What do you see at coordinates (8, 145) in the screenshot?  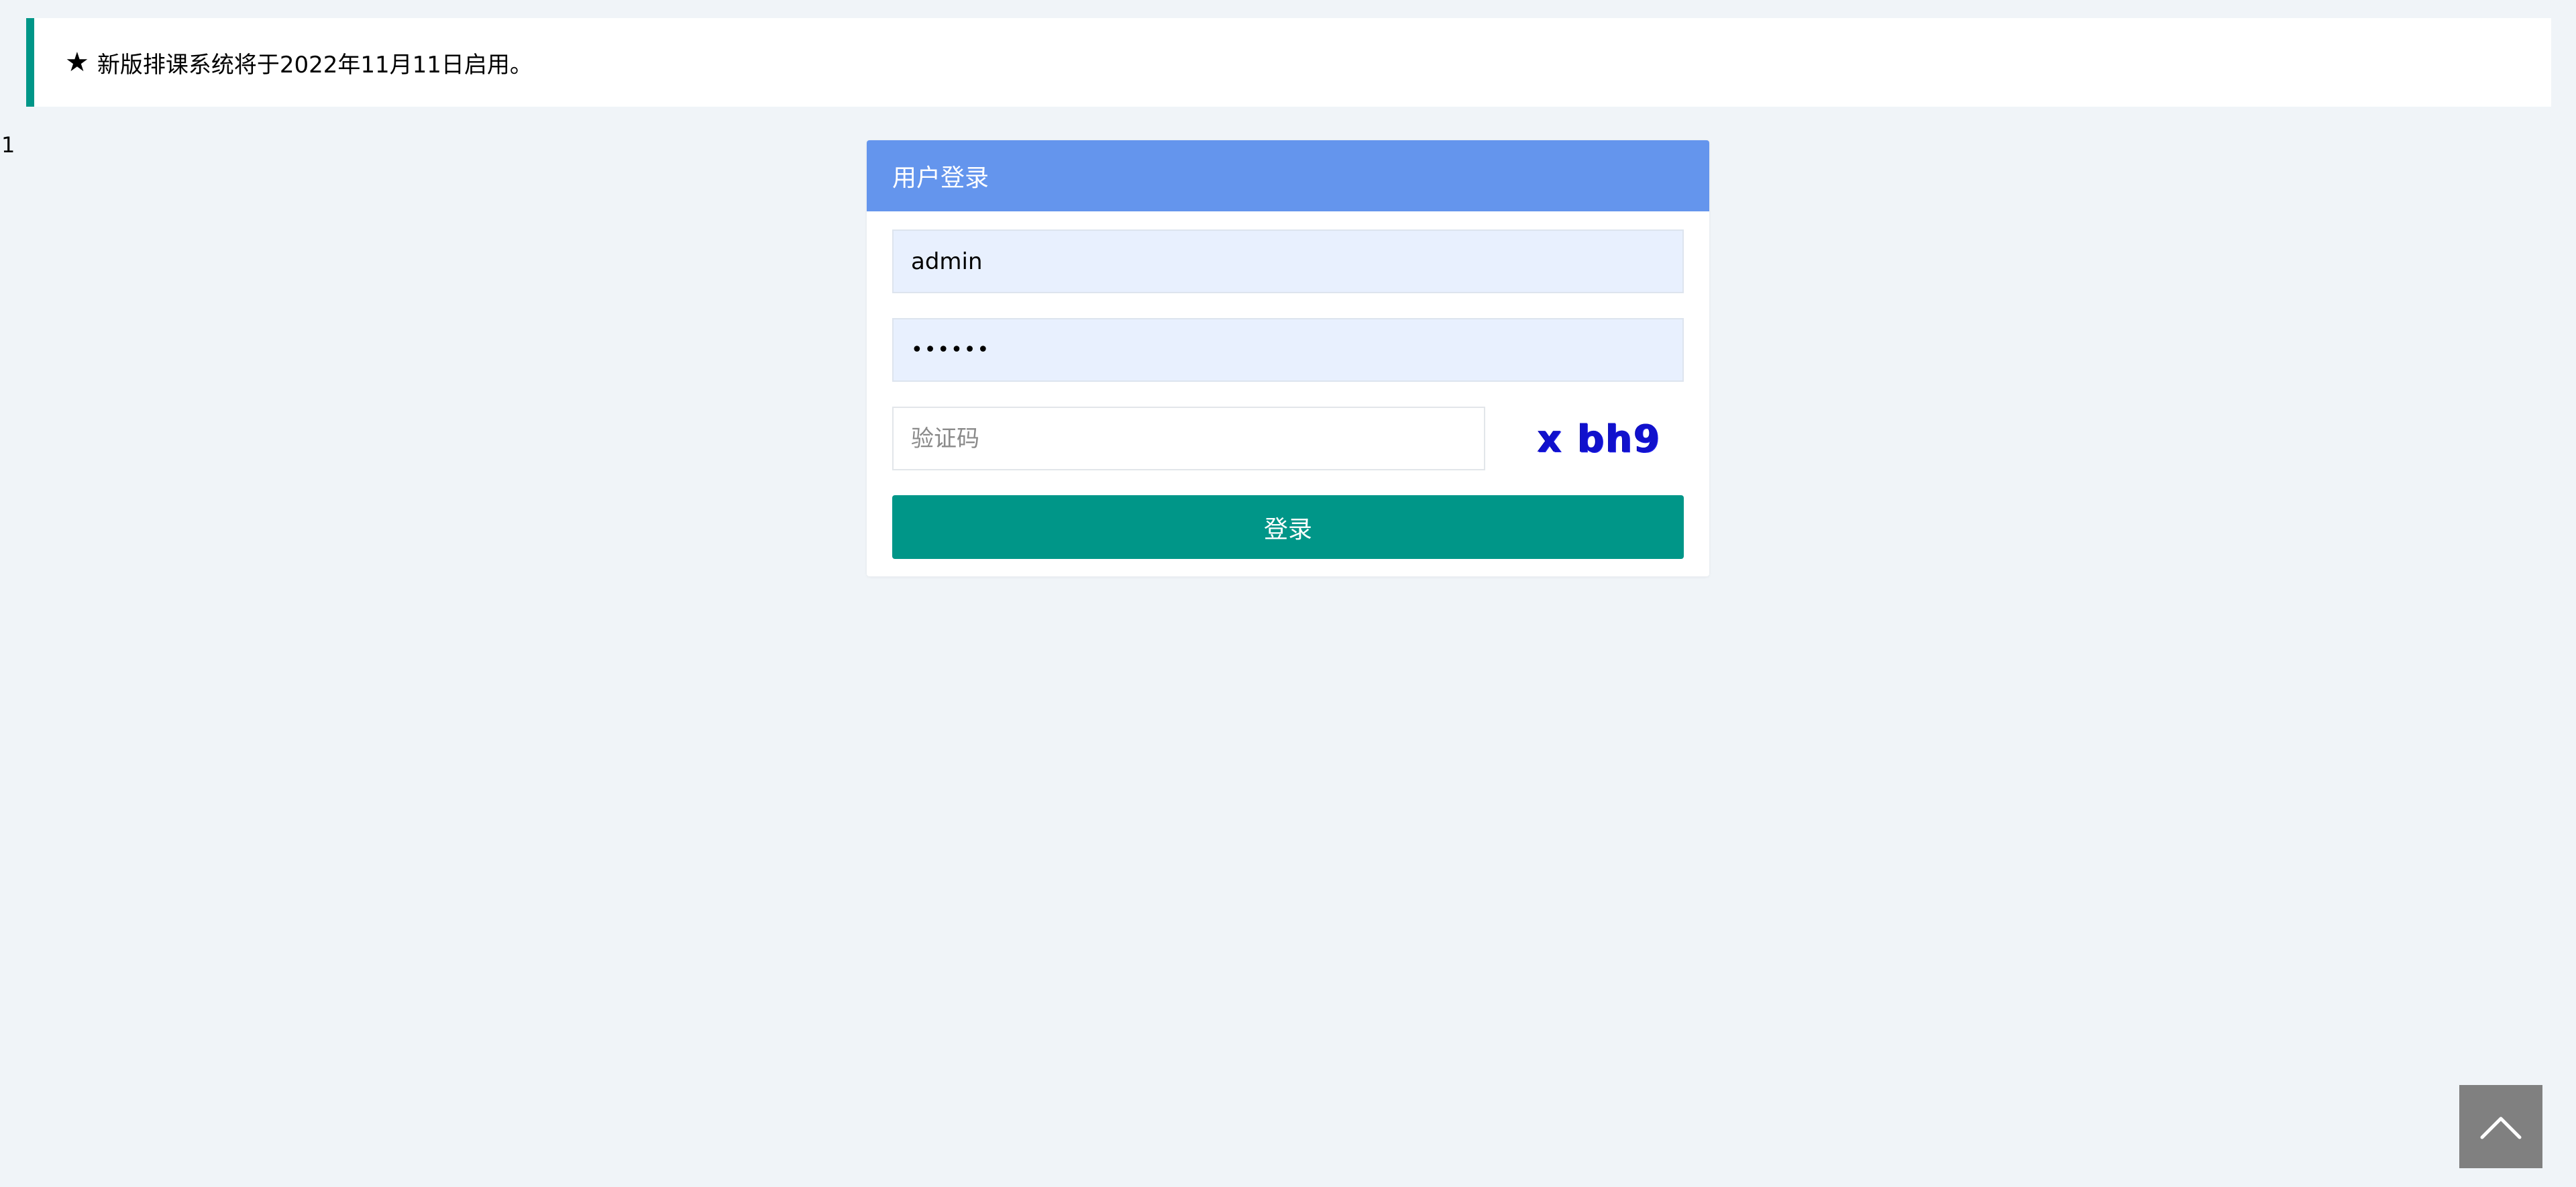 I see `stray-text: 1` at bounding box center [8, 145].